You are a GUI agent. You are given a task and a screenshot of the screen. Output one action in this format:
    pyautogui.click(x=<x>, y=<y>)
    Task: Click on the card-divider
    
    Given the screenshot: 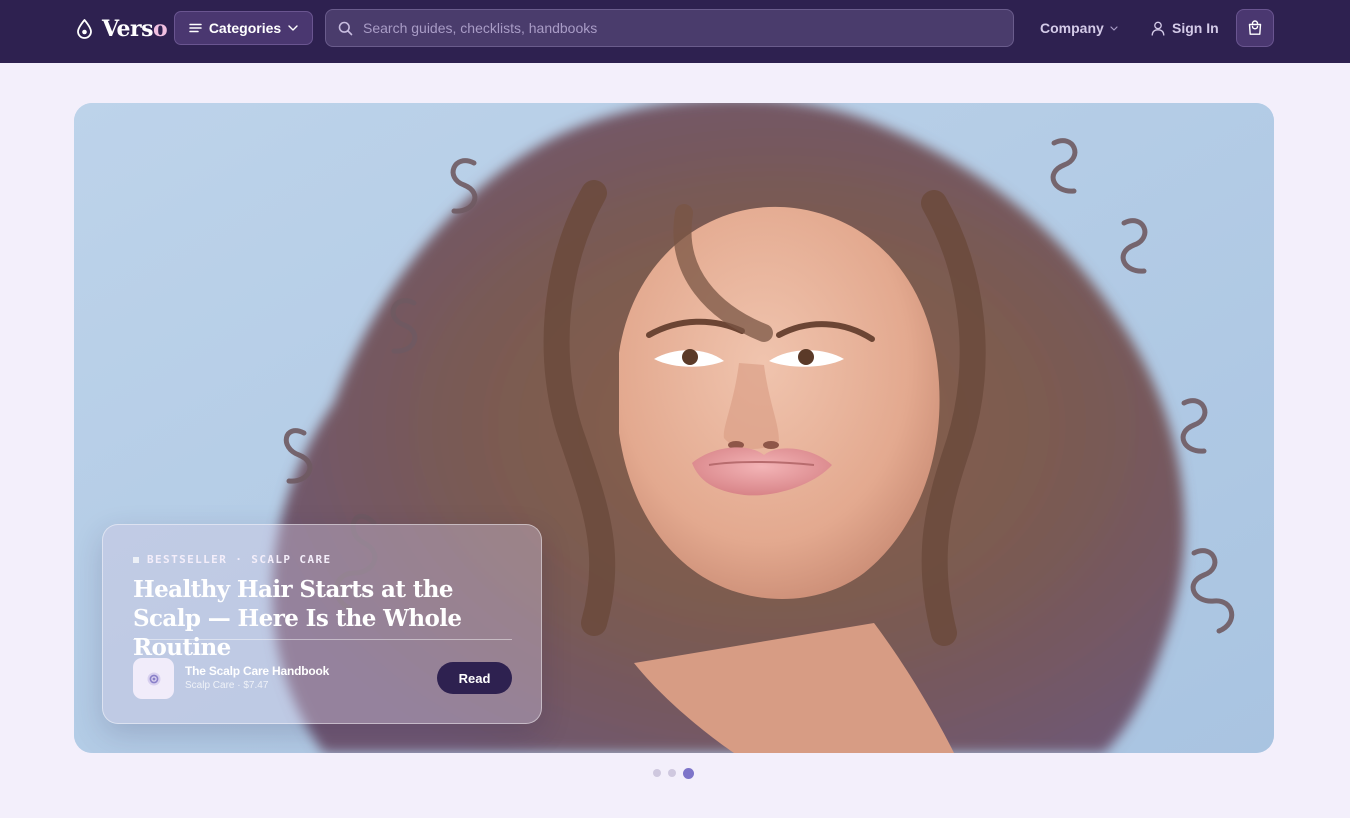 What is the action you would take?
    pyautogui.click(x=322, y=639)
    